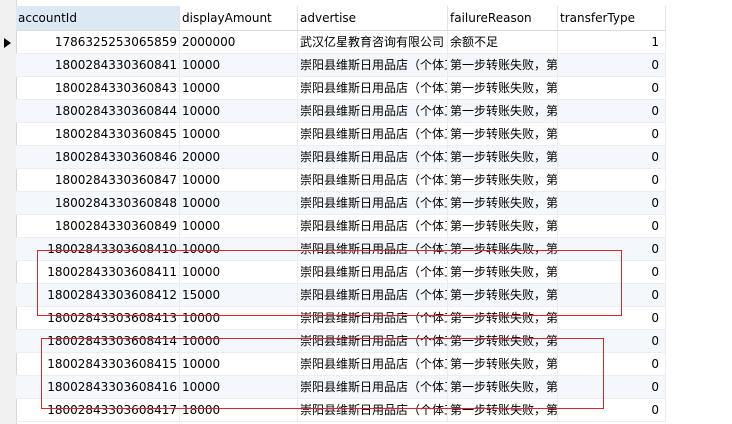 The width and height of the screenshot is (732, 424). Describe the element at coordinates (98, 410) in the screenshot. I see `cell-accountid: 18002843303608417` at that location.